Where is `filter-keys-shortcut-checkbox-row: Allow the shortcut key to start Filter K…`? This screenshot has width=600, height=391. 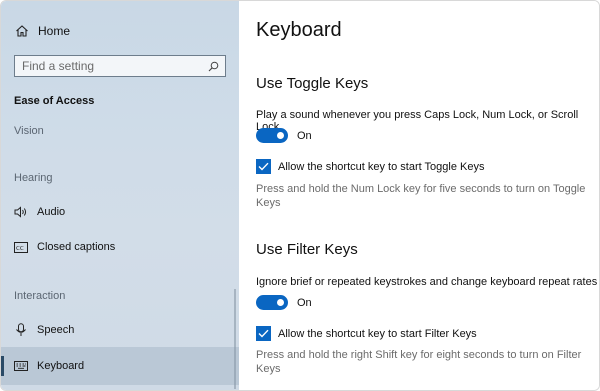
filter-keys-shortcut-checkbox-row: Allow the shortcut key to start Filter K… is located at coordinates (366, 333).